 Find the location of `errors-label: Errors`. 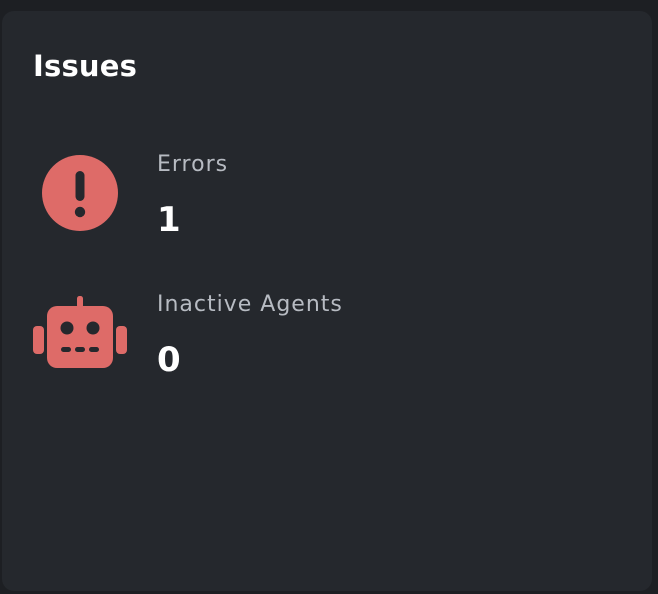

errors-label: Errors is located at coordinates (193, 164).